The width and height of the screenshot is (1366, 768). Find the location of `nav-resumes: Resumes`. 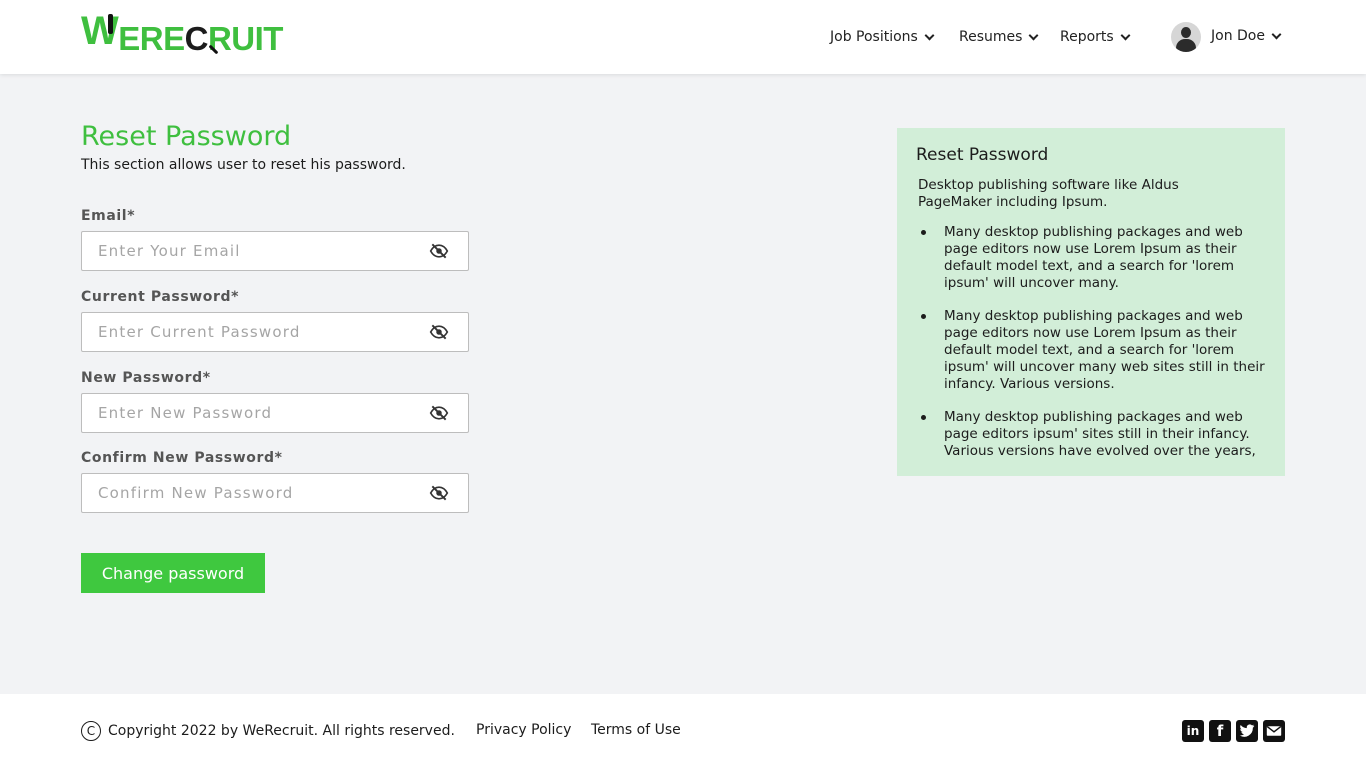

nav-resumes: Resumes is located at coordinates (999, 37).